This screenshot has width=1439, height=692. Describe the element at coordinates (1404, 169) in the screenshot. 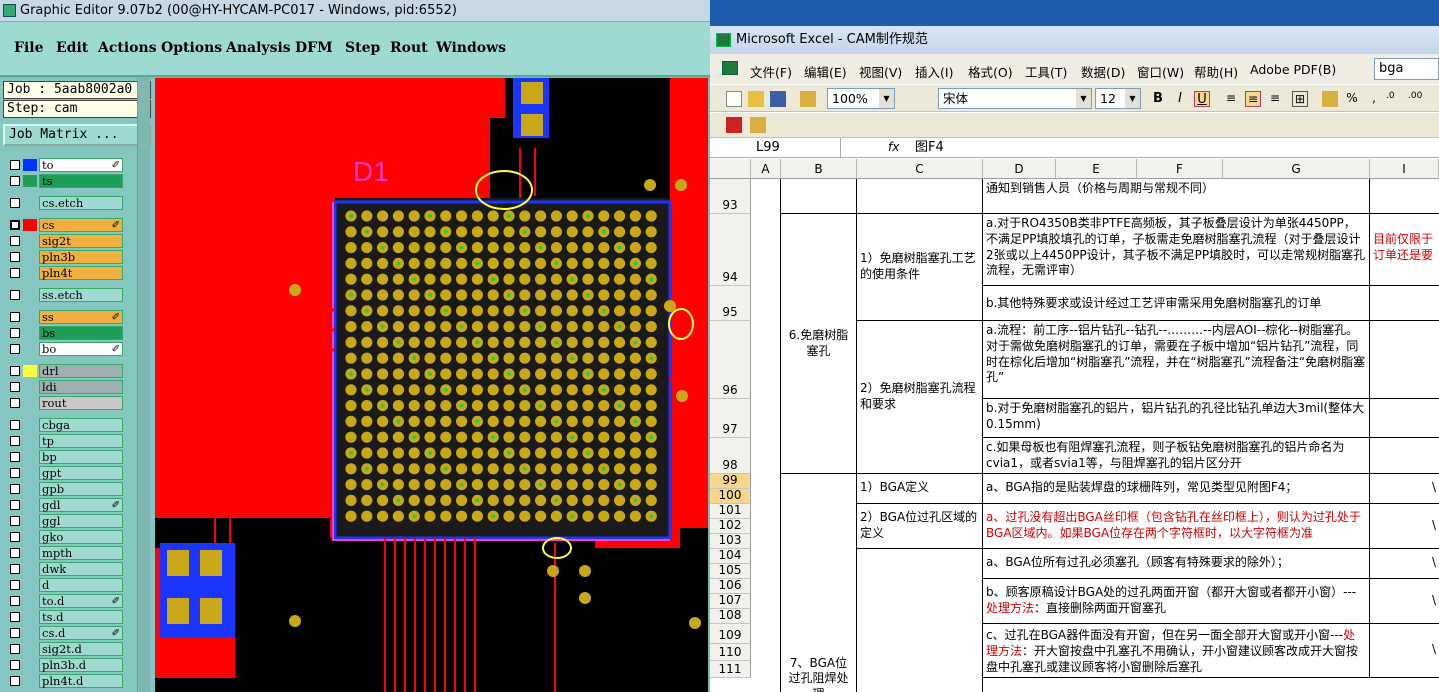

I see `col-header-i: I` at that location.